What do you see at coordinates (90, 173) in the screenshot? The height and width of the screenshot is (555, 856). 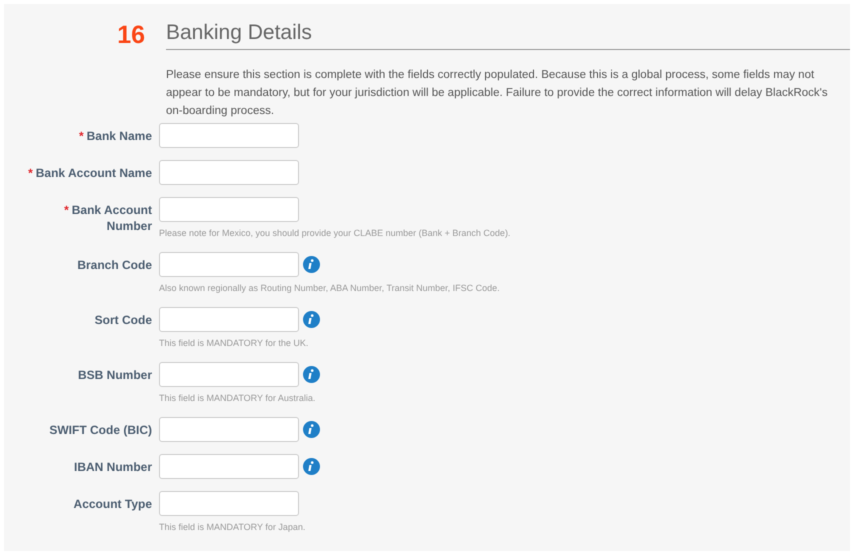 I see `field-label: * Bank Account Name` at bounding box center [90, 173].